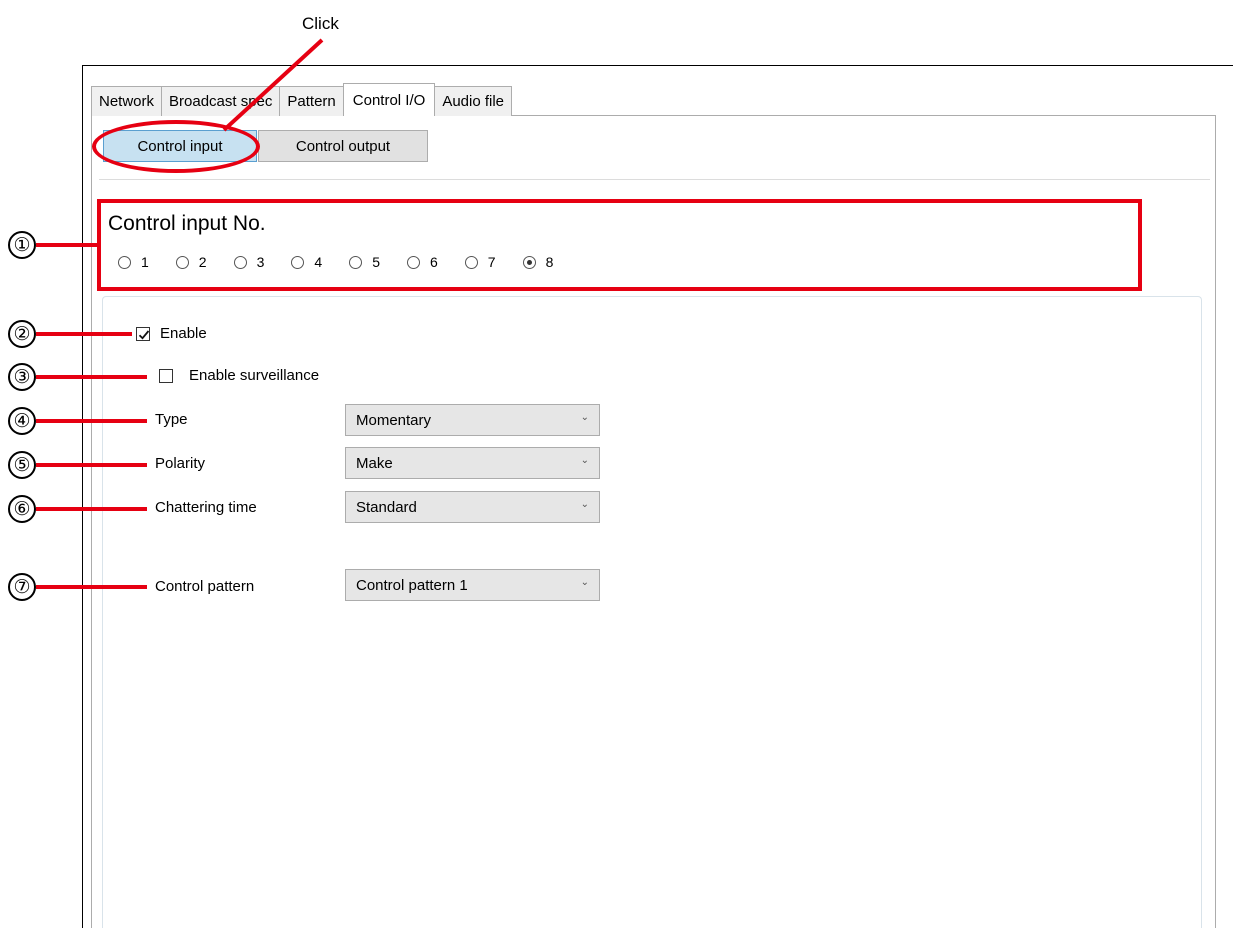  Describe the element at coordinates (22, 587) in the screenshot. I see `callout-7: ⑦` at that location.